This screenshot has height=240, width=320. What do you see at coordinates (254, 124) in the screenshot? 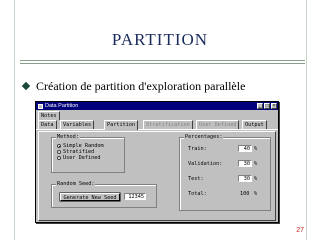
I see `tab-output: Output` at bounding box center [254, 124].